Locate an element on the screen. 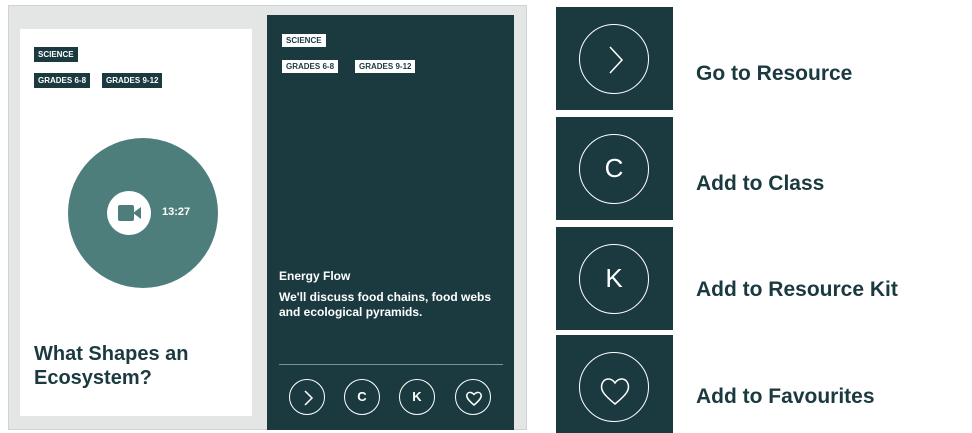 The width and height of the screenshot is (972, 433). legend-class-ring: C is located at coordinates (614, 169).